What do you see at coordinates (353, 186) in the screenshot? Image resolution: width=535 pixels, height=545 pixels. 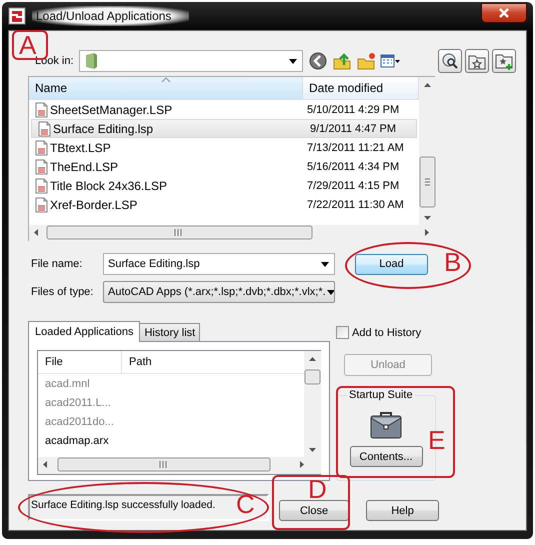 I see `file-date: 7/29/2011 4:15 PM` at bounding box center [353, 186].